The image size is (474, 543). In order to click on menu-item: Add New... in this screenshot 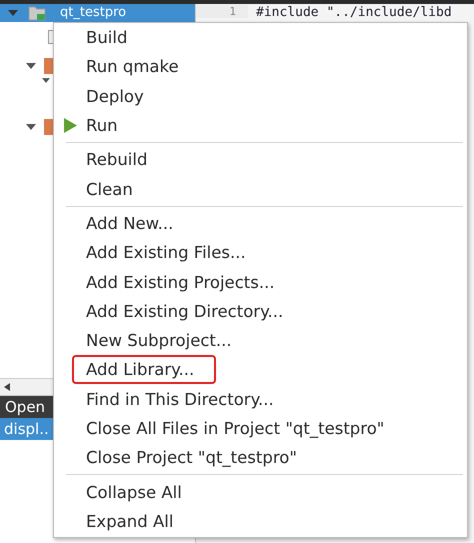, I will do `click(130, 223)`.